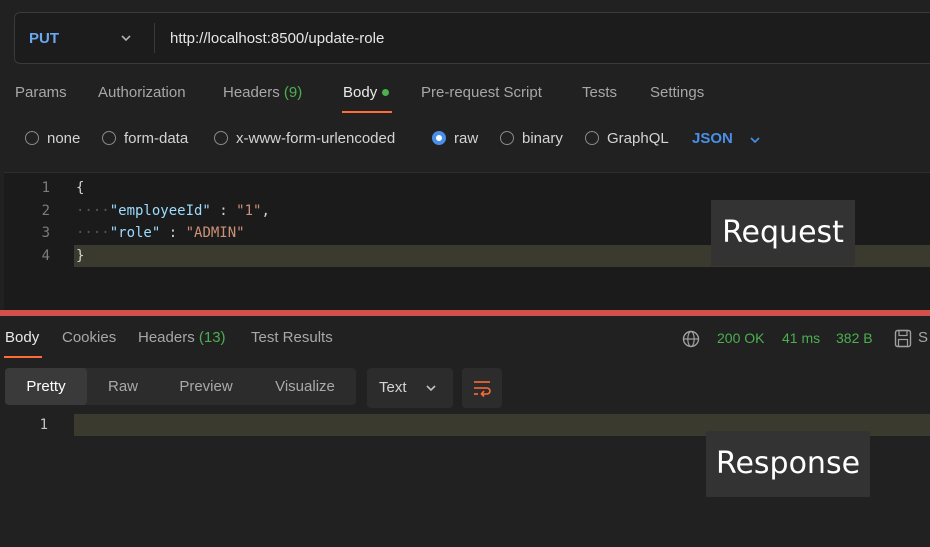 The image size is (930, 547). I want to click on method-selector: PUT, so click(44, 38).